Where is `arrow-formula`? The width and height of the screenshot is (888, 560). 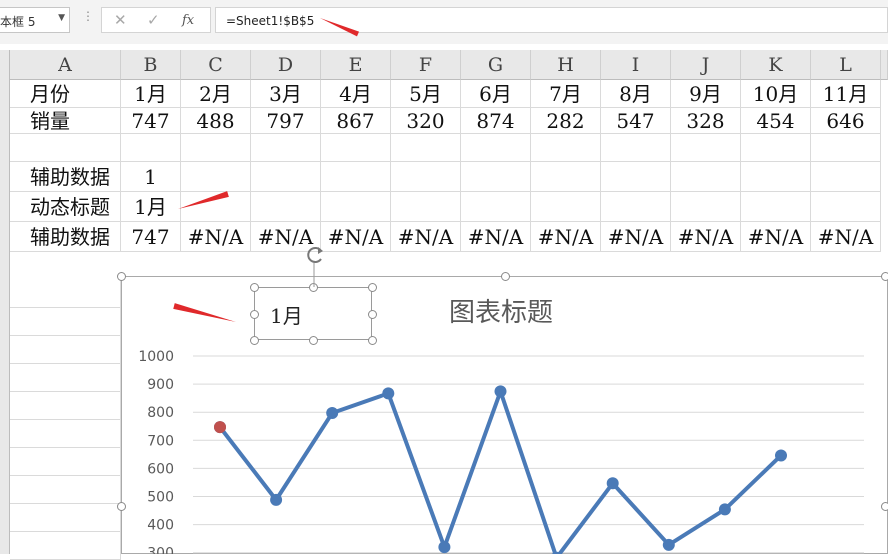
arrow-formula is located at coordinates (339, 27).